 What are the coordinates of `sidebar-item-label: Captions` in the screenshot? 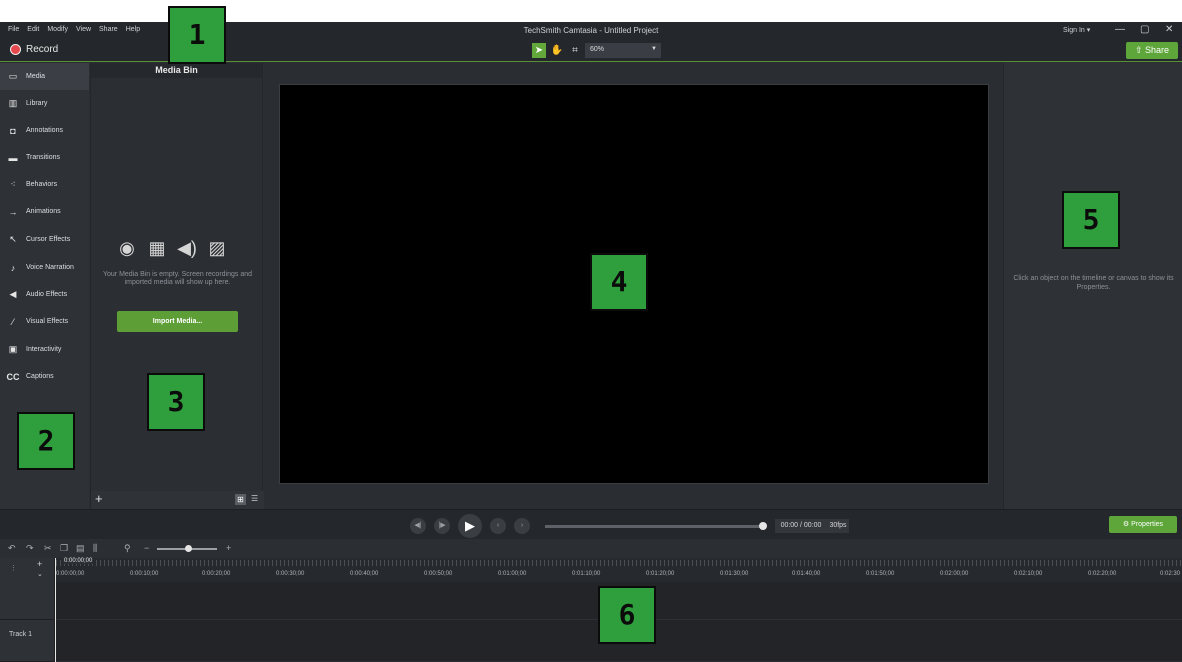 It's located at (40, 376).